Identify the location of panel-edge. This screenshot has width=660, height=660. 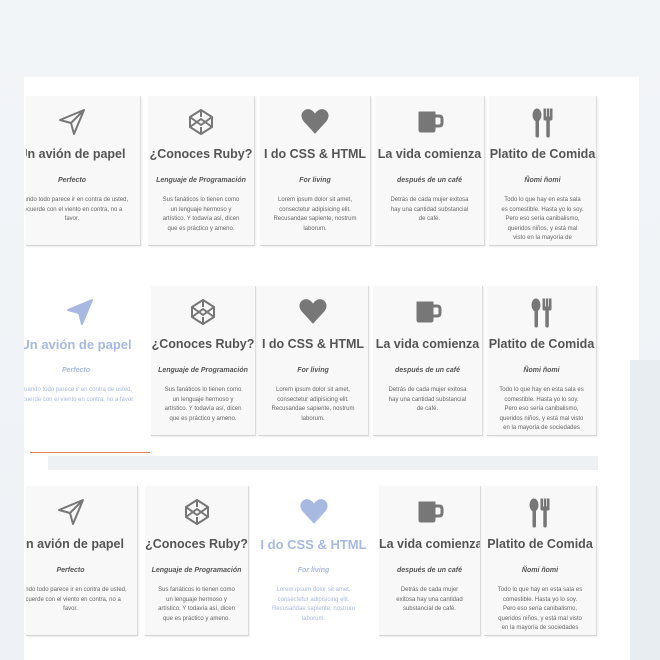
(645, 510).